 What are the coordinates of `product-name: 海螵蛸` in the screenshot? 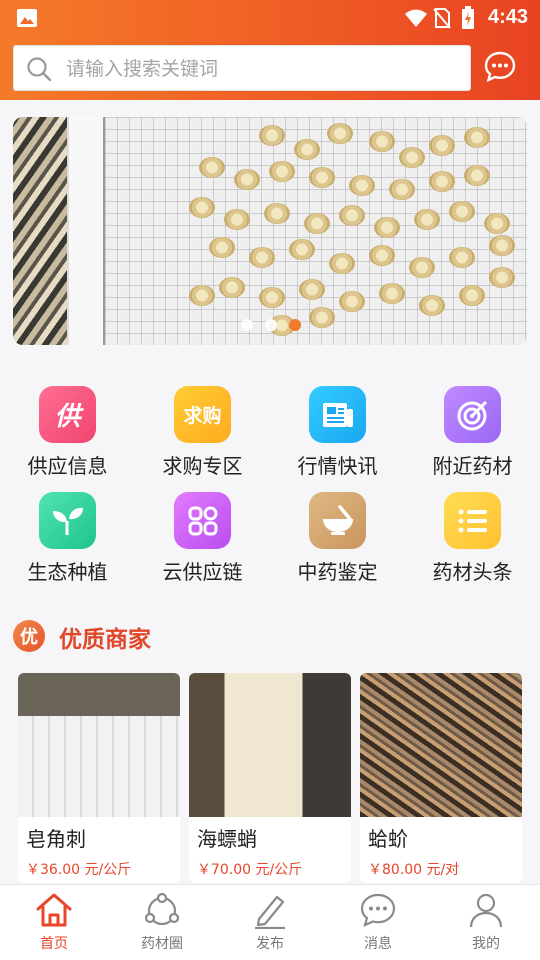 It's located at (227, 839).